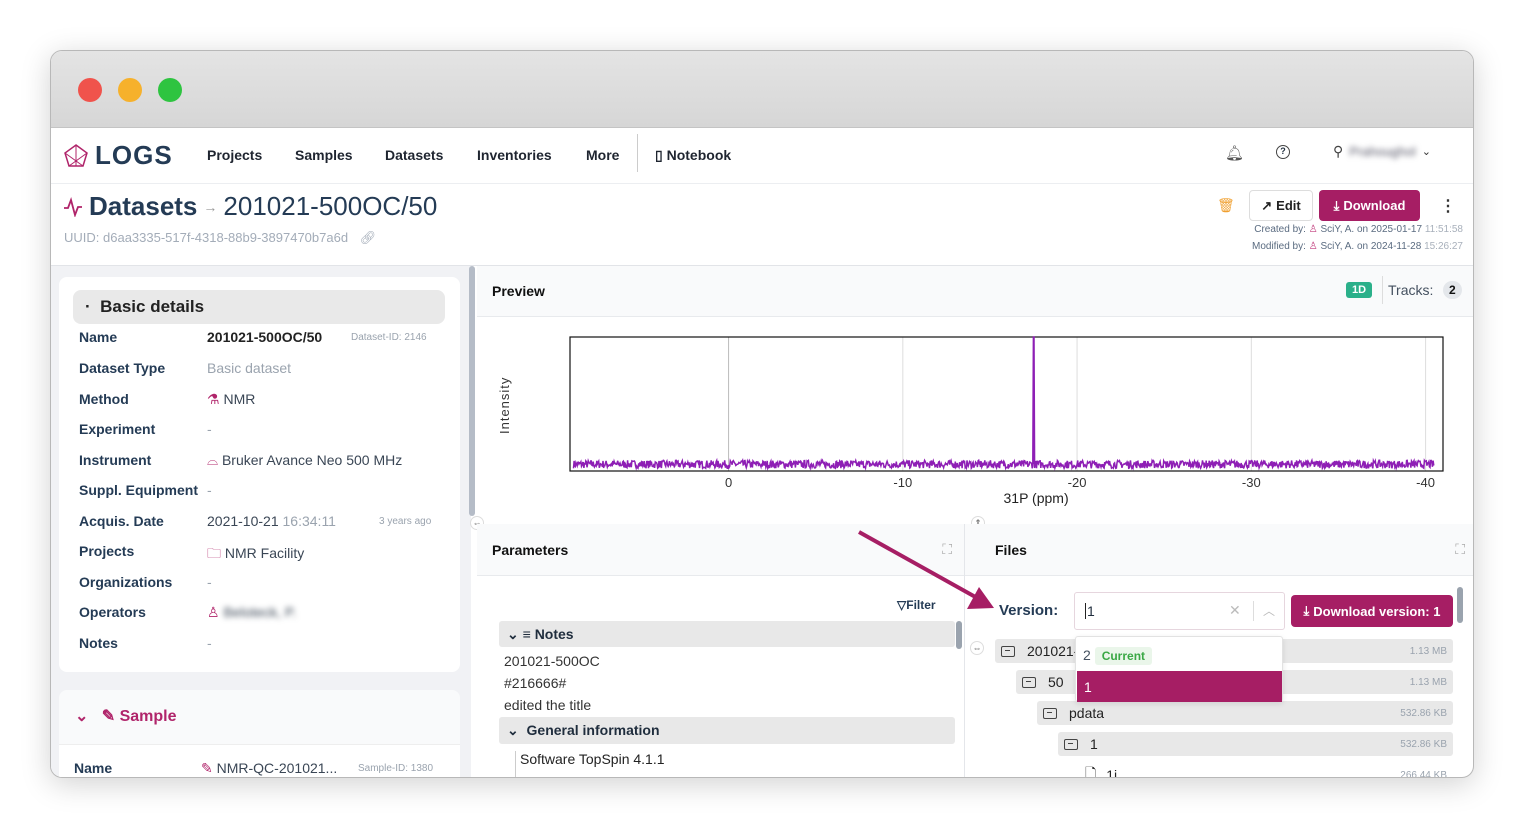 This screenshot has width=1524, height=829. What do you see at coordinates (98, 643) in the screenshot?
I see `notes-label: Notes` at bounding box center [98, 643].